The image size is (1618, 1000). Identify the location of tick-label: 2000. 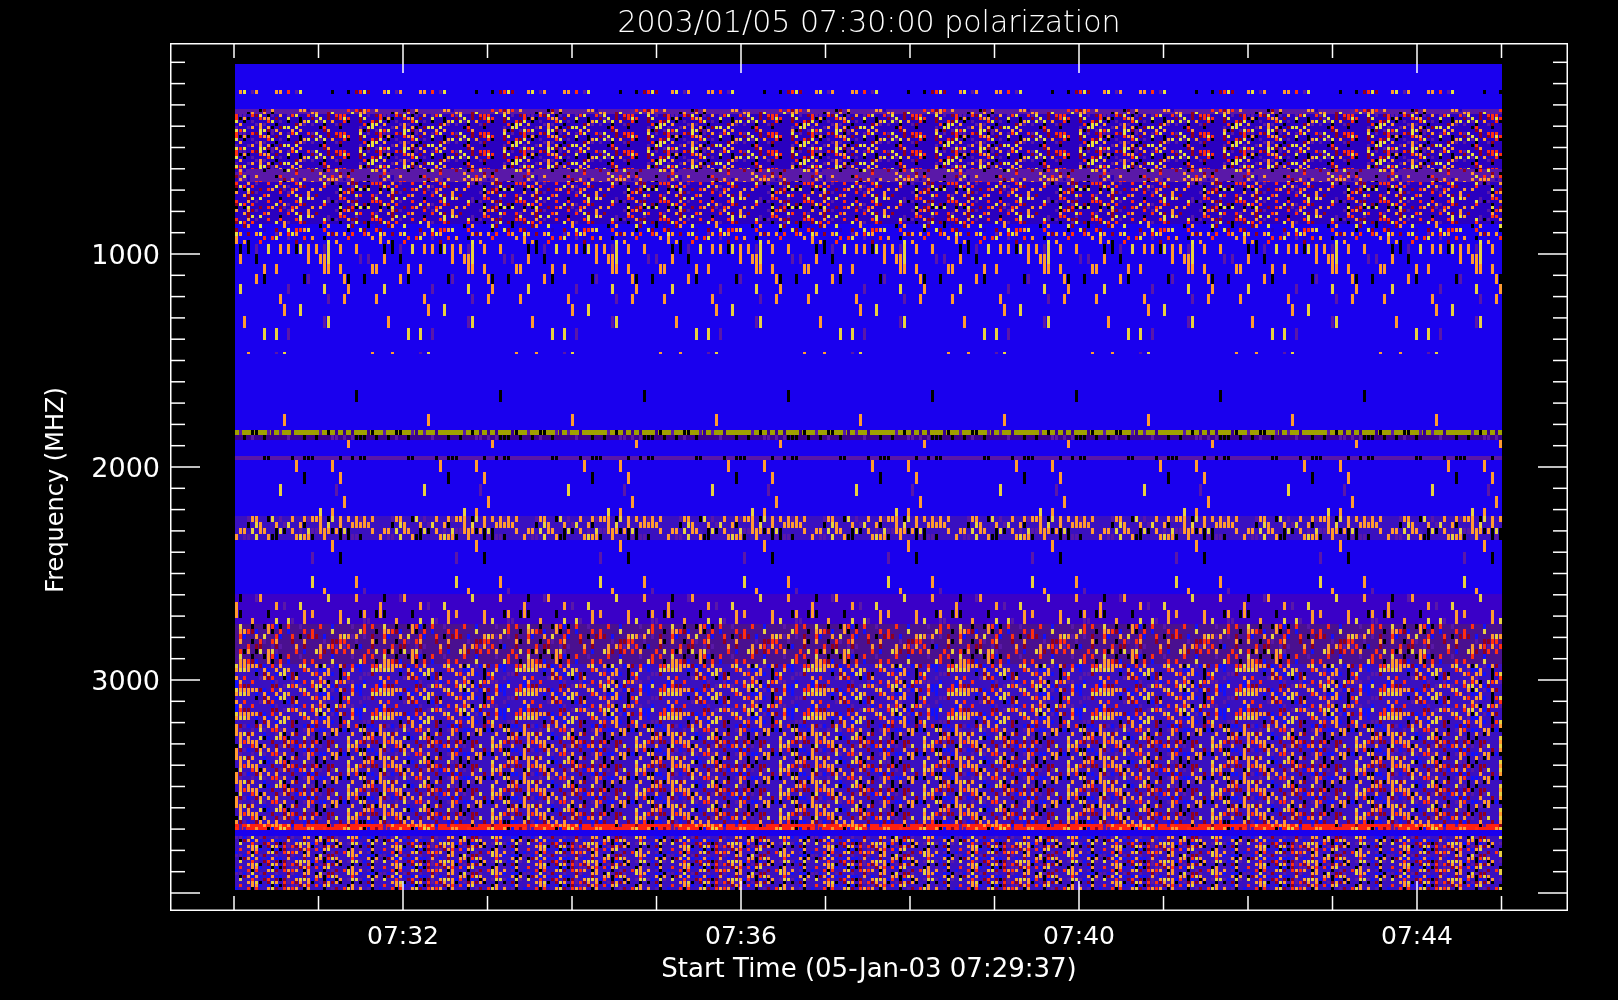
(125, 467).